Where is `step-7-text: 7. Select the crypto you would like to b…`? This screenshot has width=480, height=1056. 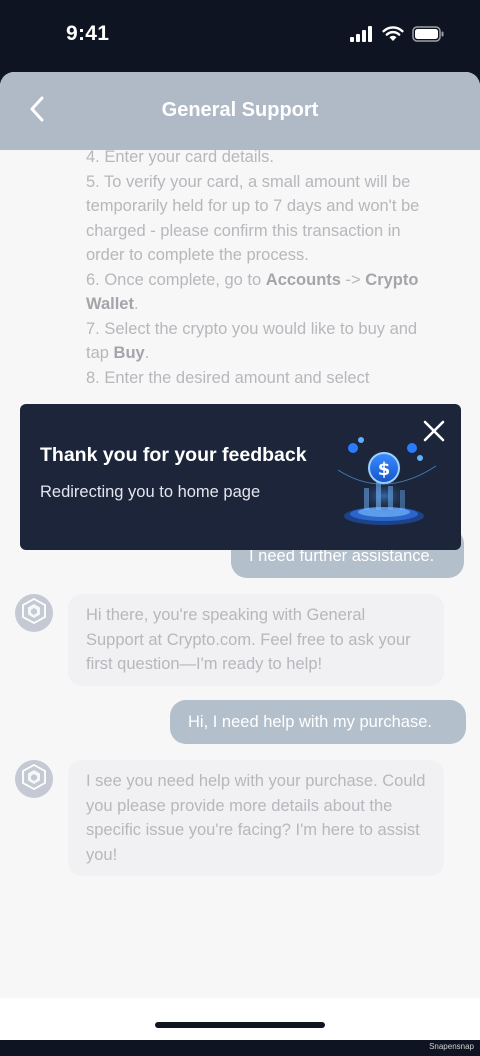
step-7-text: 7. Select the crypto you would like to b… is located at coordinates (252, 341).